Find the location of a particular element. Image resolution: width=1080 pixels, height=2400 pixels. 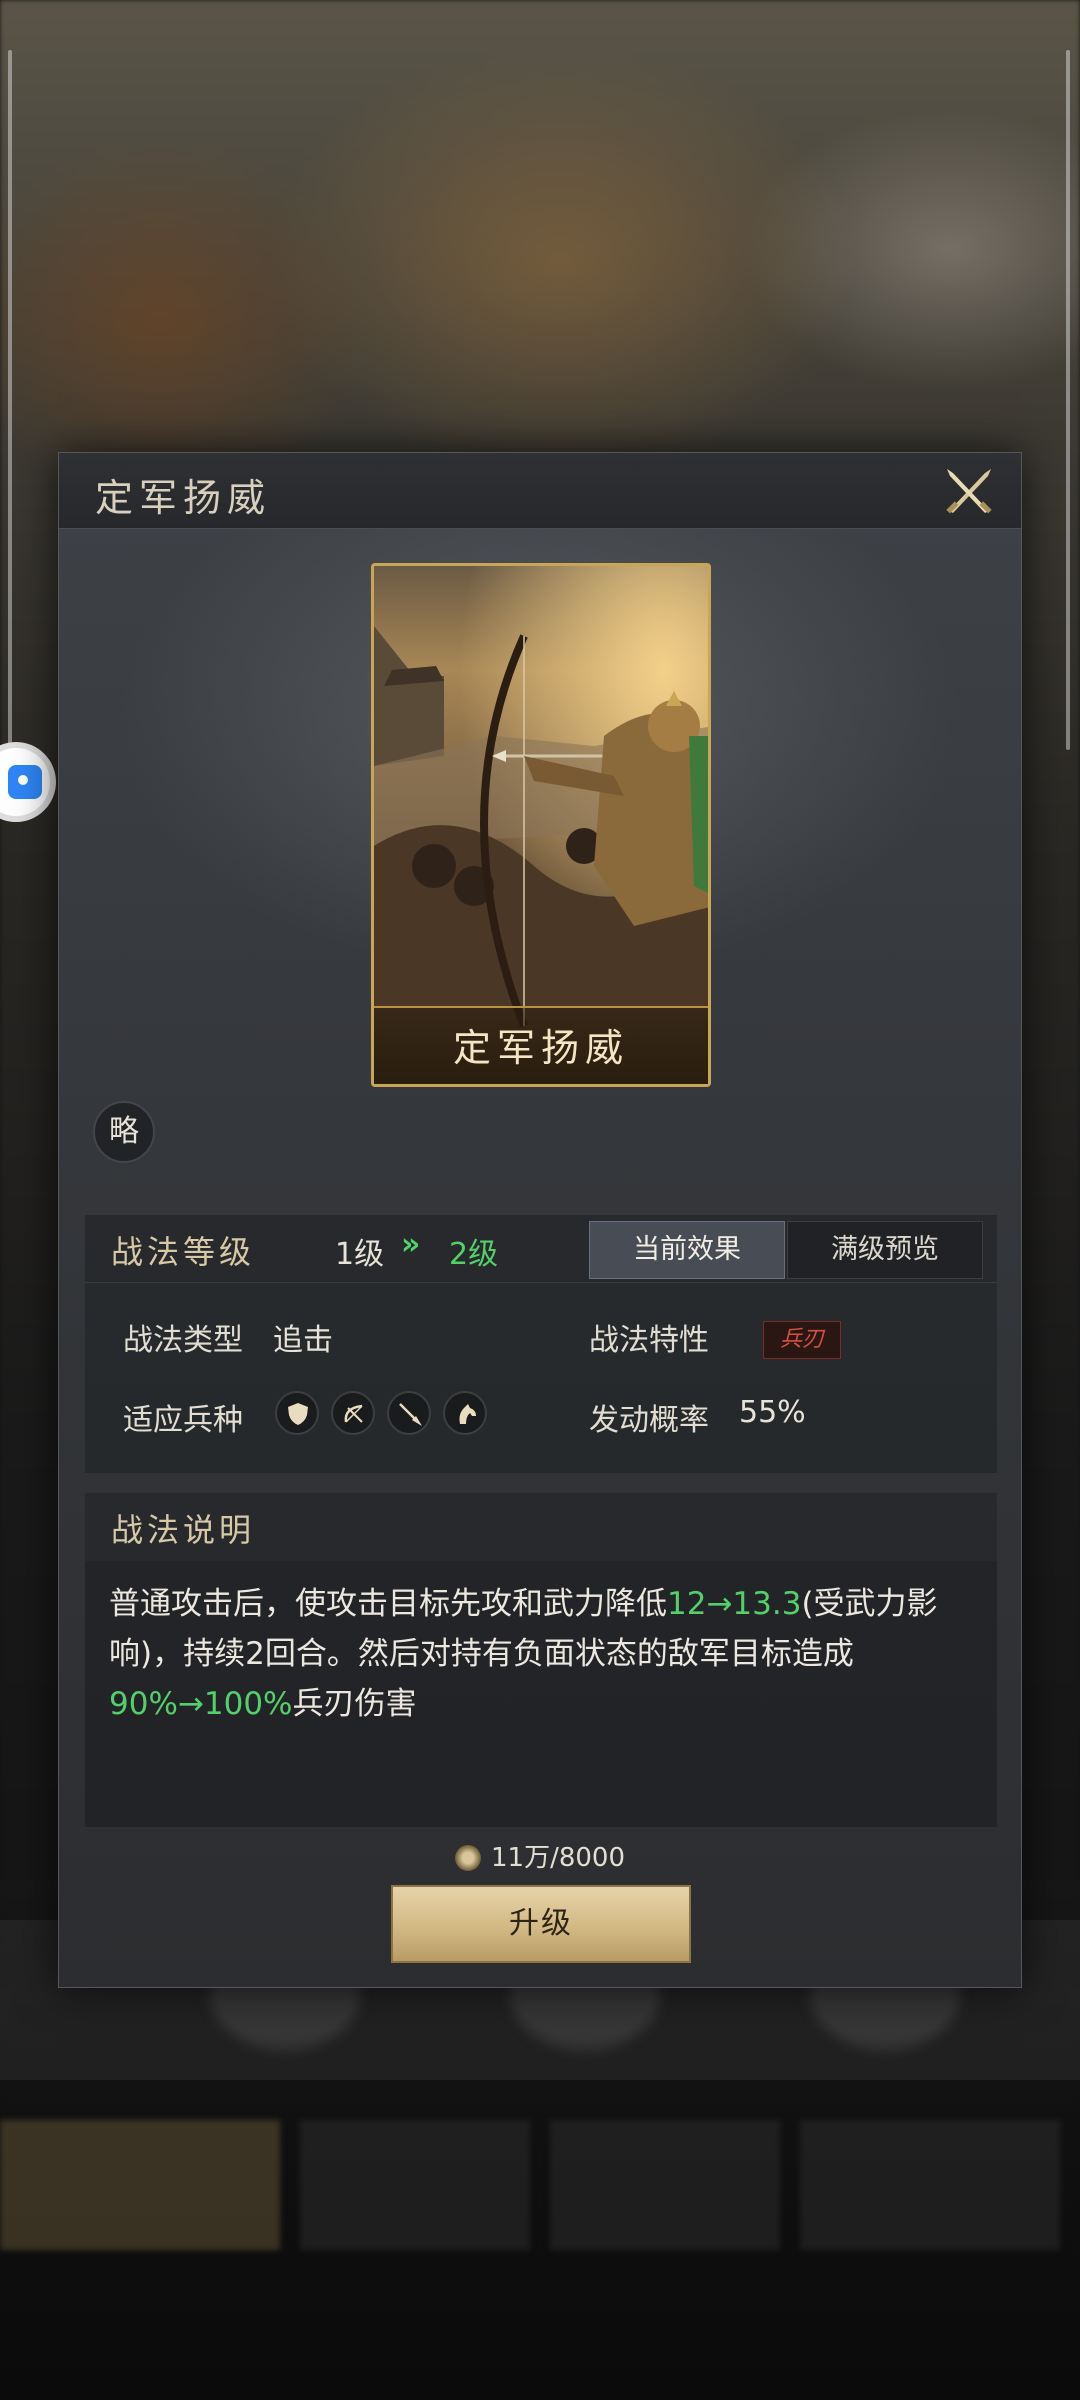

shield-icon is located at coordinates (297, 1413).